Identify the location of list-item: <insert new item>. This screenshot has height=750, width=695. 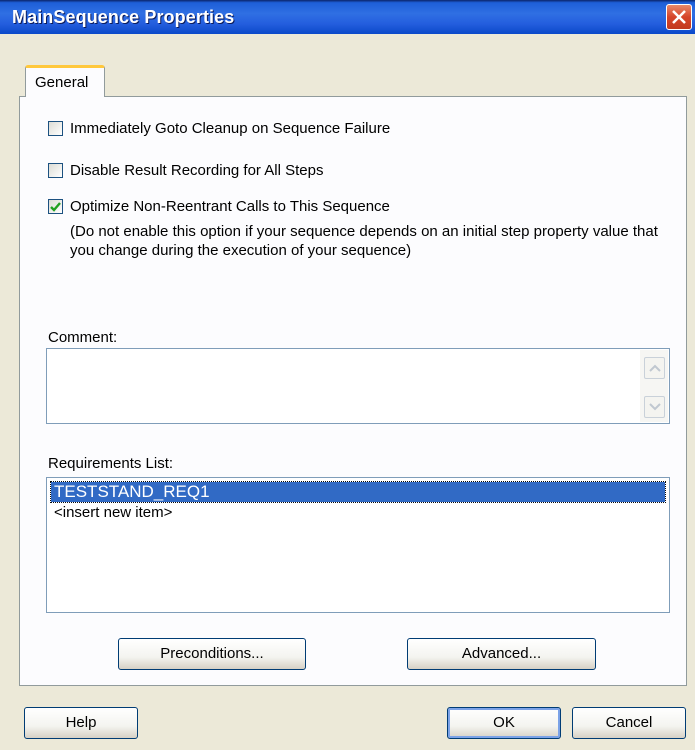
(358, 513).